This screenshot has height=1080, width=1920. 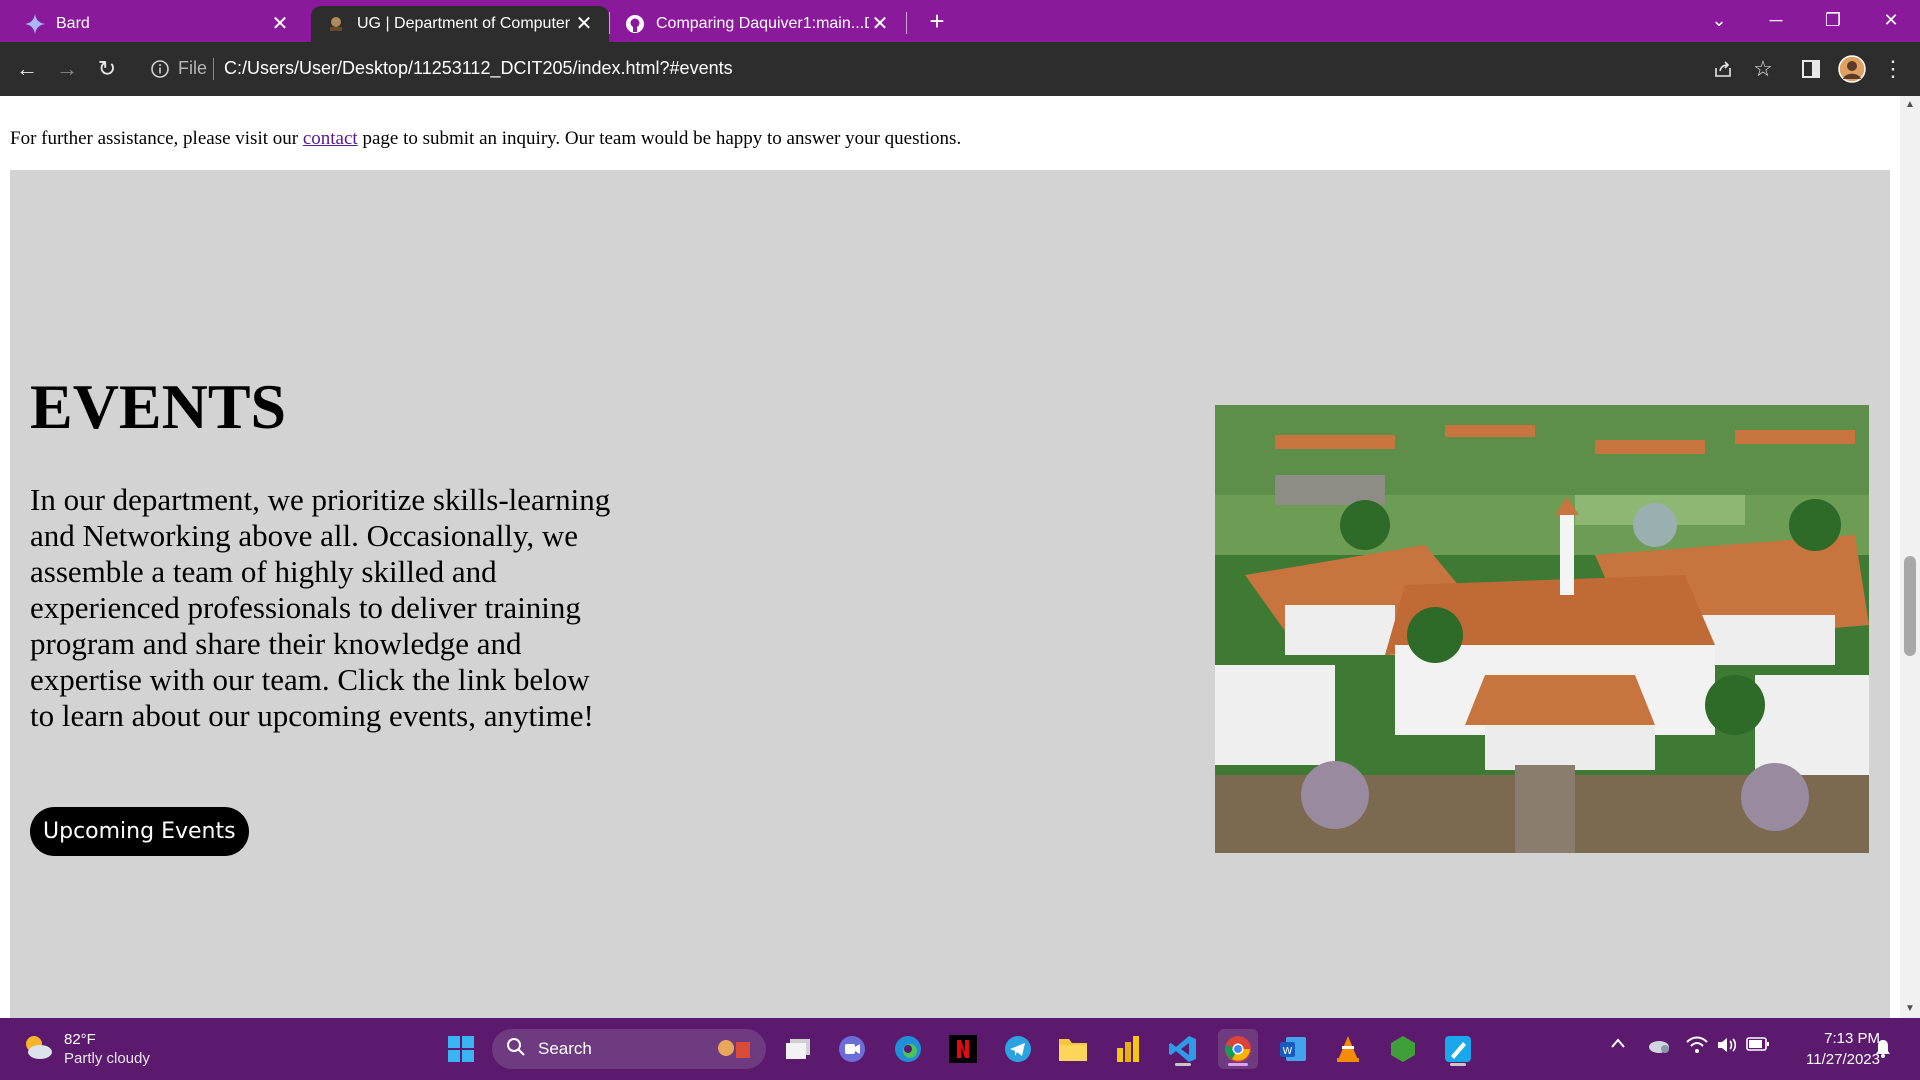 What do you see at coordinates (1128, 1049) in the screenshot?
I see `power-bi-icon` at bounding box center [1128, 1049].